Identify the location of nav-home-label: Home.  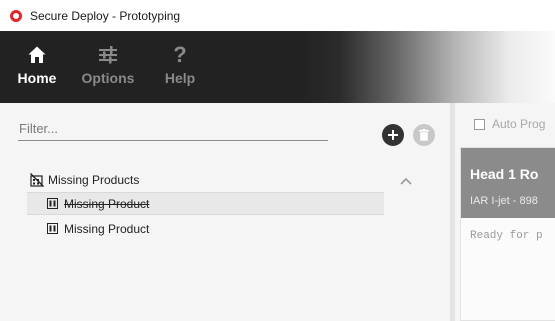
(37, 78).